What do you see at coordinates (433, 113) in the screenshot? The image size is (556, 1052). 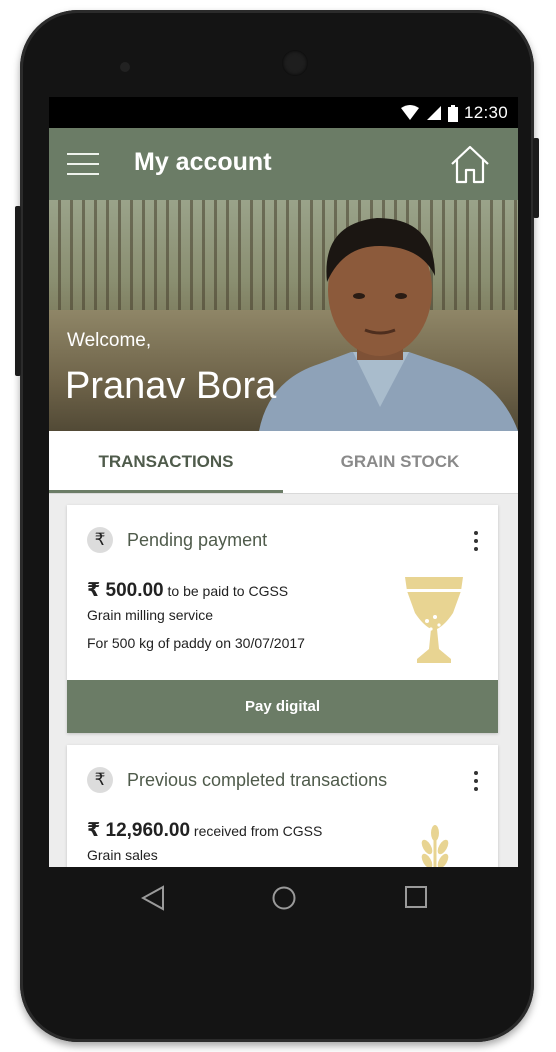 I see `signal-icon` at bounding box center [433, 113].